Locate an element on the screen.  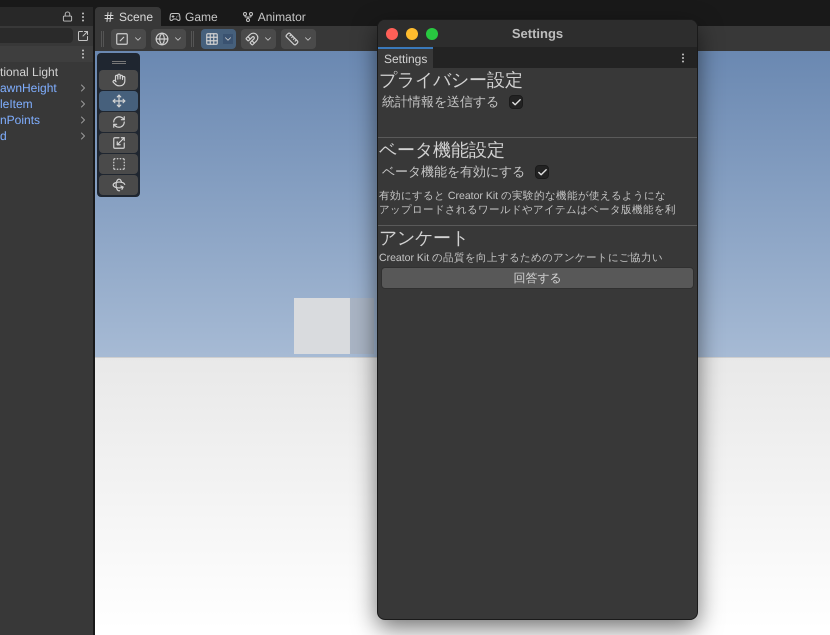
lock-icon is located at coordinates (67, 16).